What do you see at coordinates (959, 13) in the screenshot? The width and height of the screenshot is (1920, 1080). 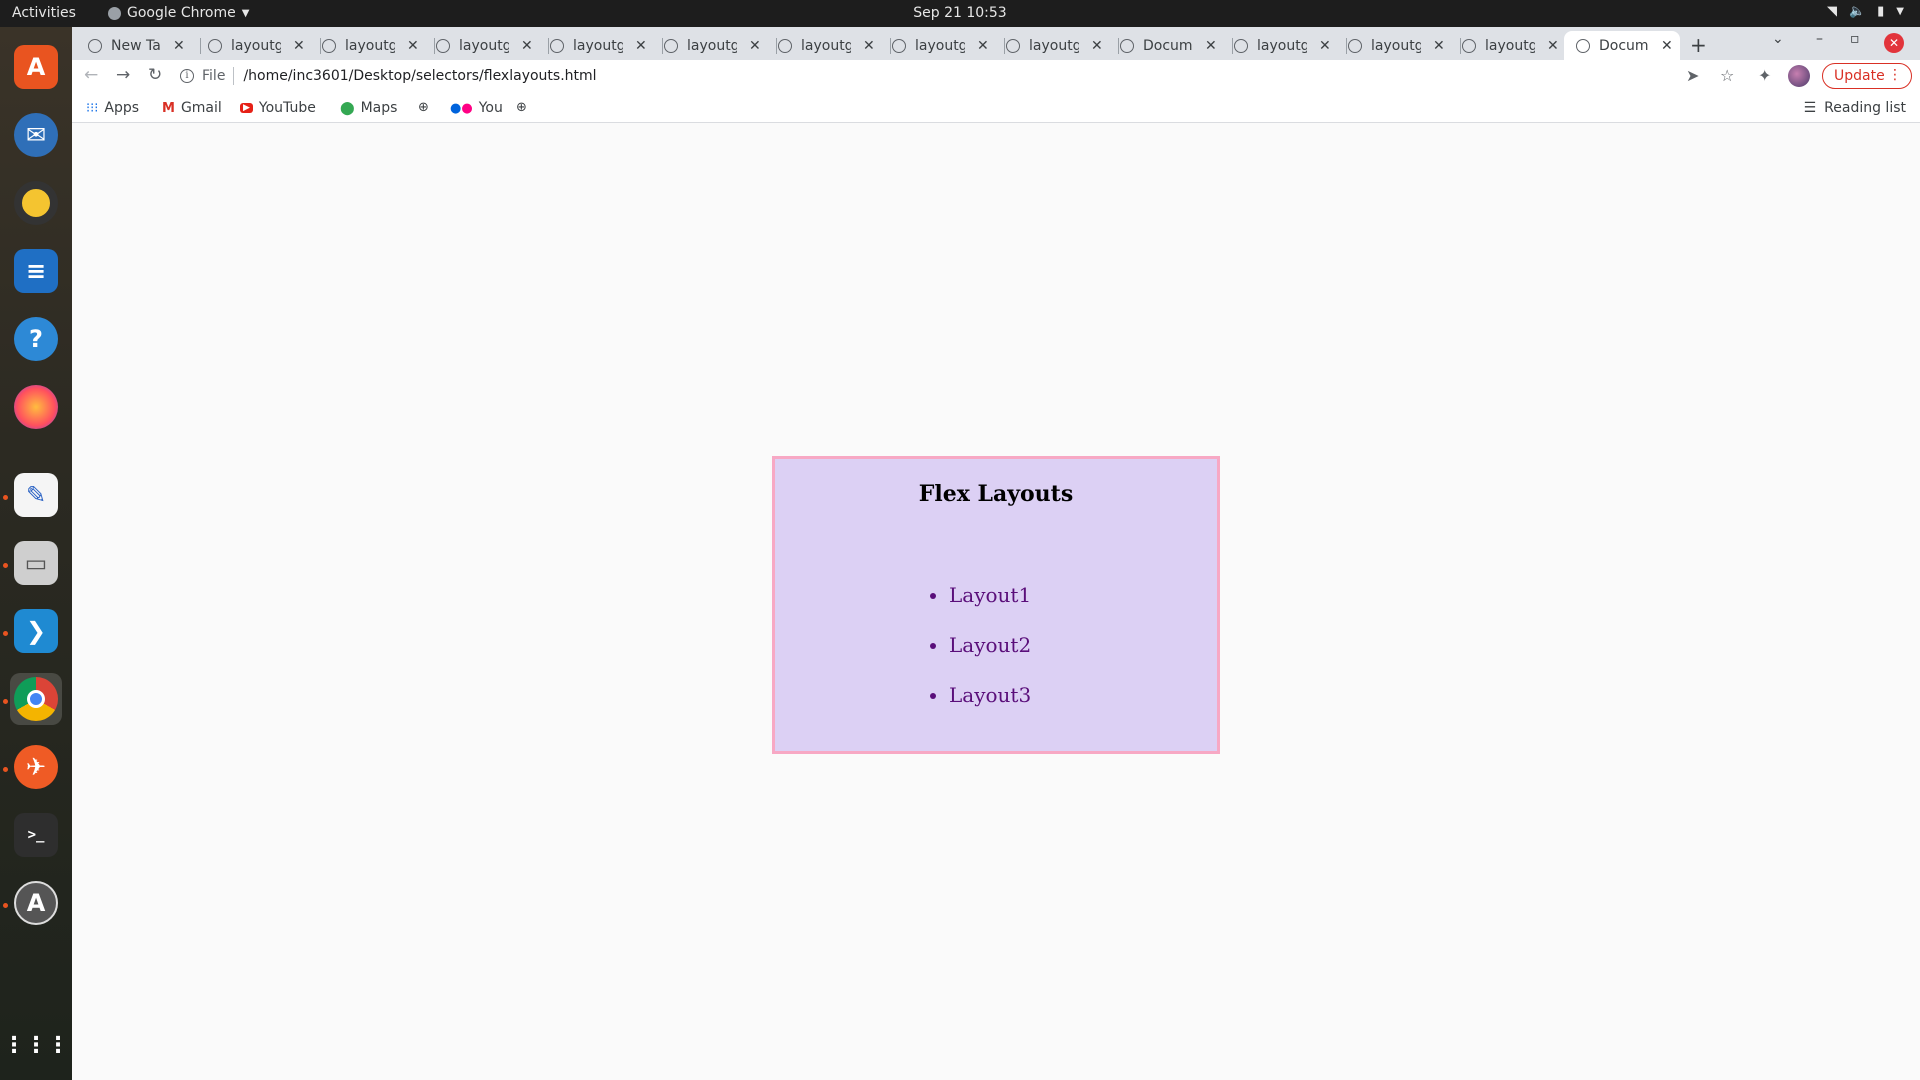 I see `clock: Sep 21 10:53` at bounding box center [959, 13].